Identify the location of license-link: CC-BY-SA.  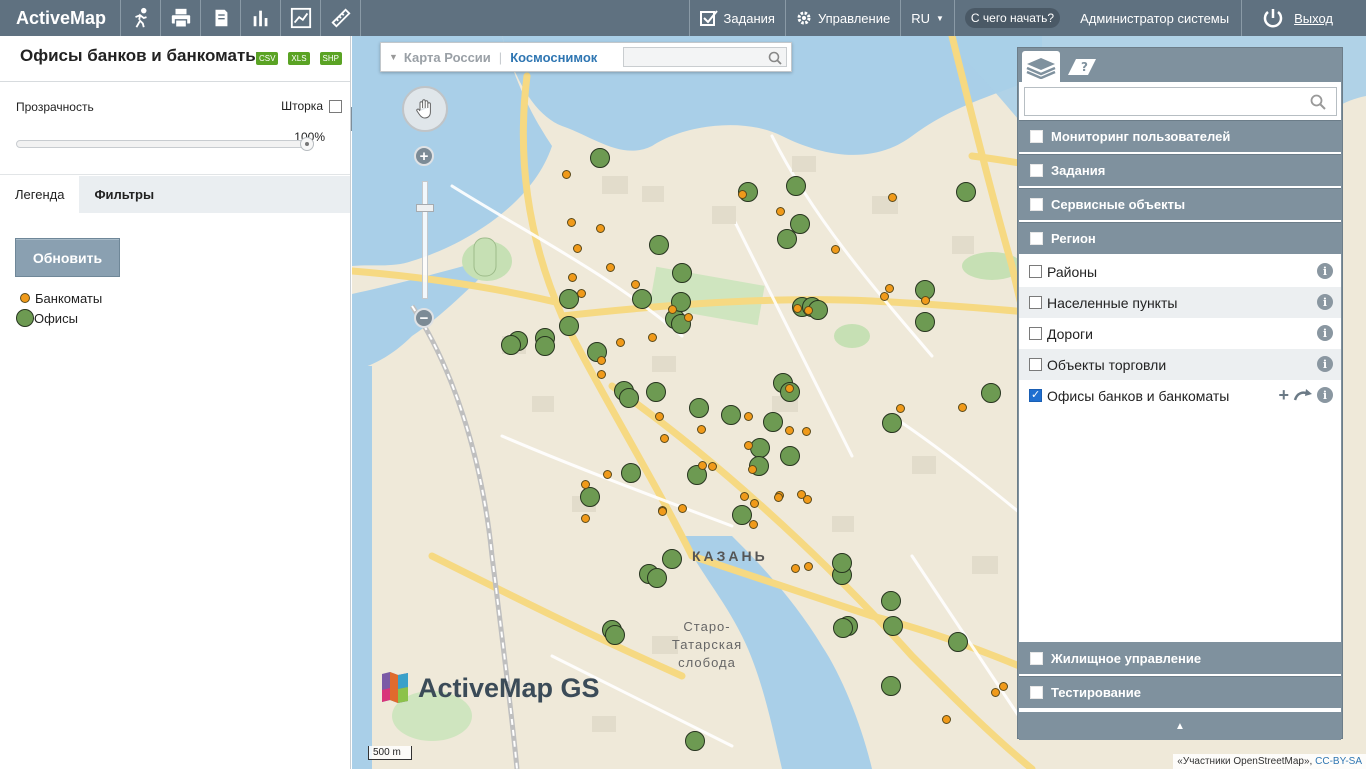
(1338, 761).